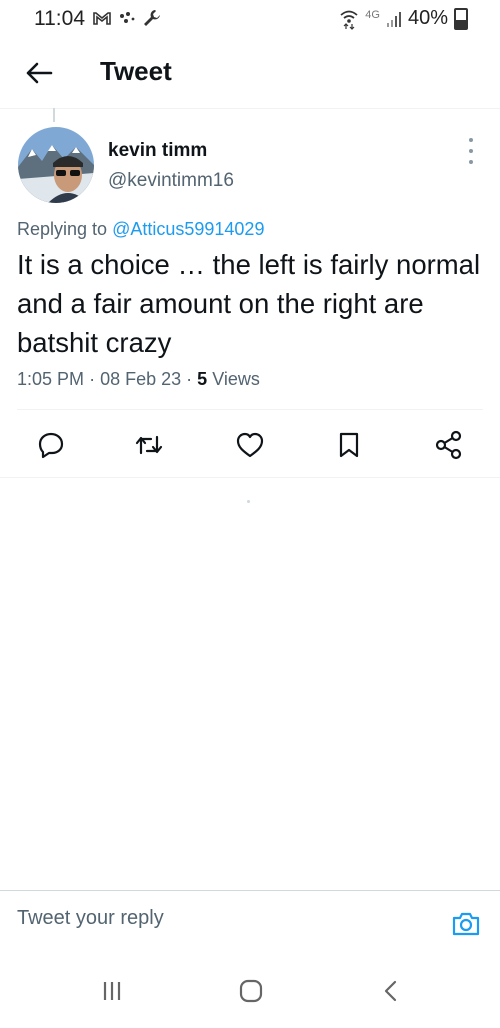  Describe the element at coordinates (403, 18) in the screenshot. I see `status-right: 4G 40%` at that location.